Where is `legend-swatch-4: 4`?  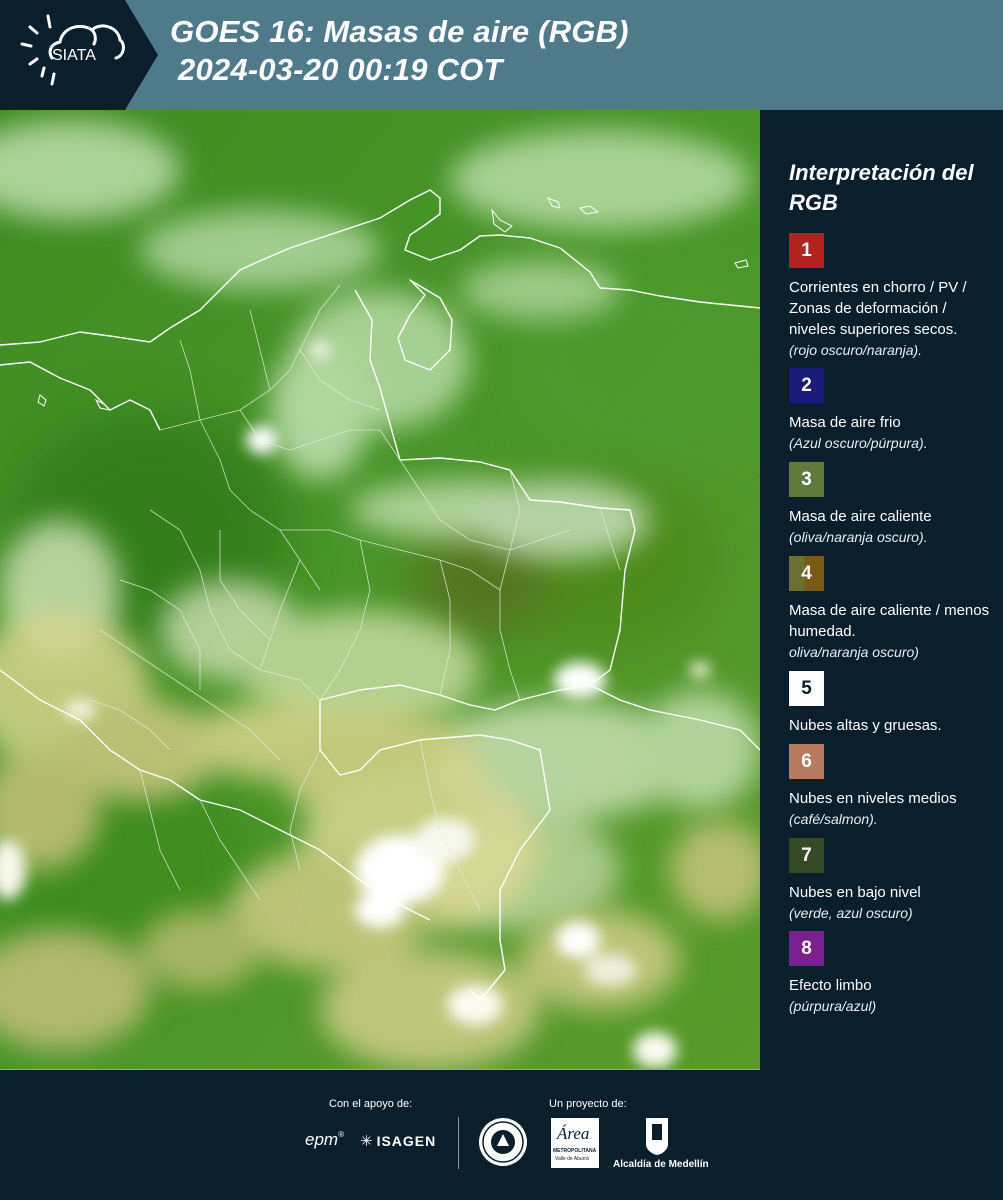 legend-swatch-4: 4 is located at coordinates (806, 573).